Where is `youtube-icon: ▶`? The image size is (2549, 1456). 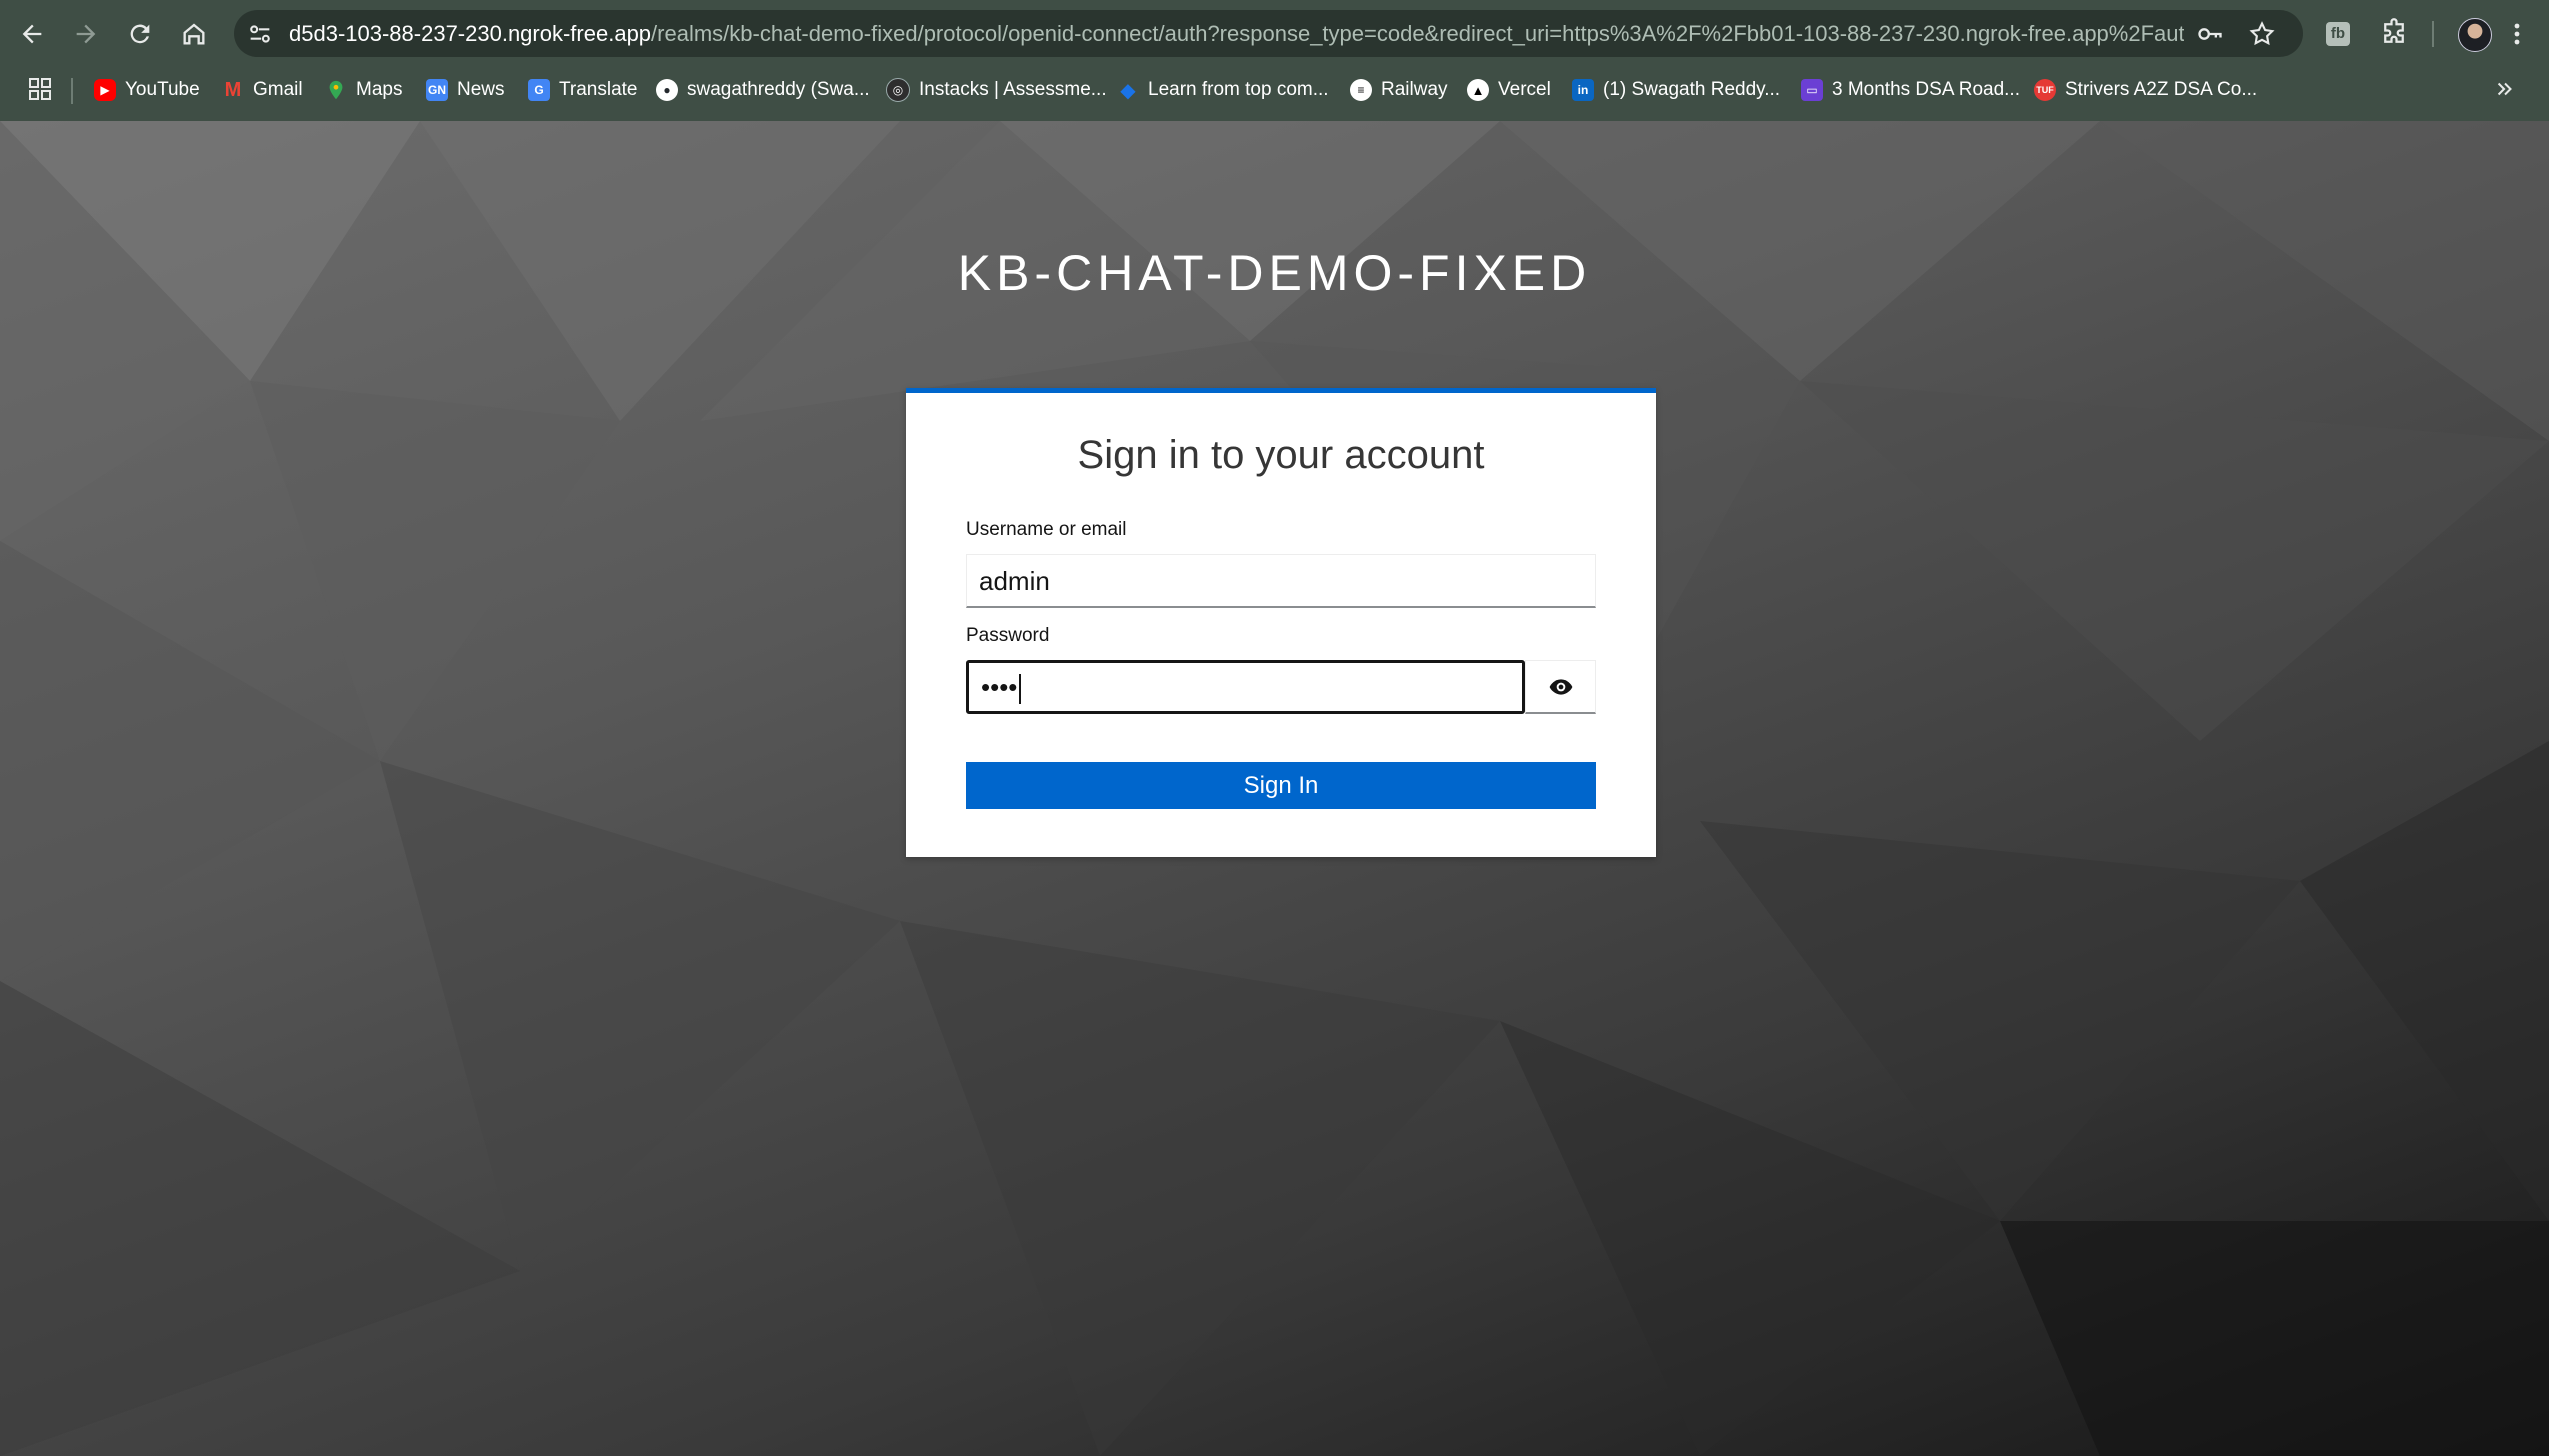
youtube-icon: ▶ is located at coordinates (105, 90).